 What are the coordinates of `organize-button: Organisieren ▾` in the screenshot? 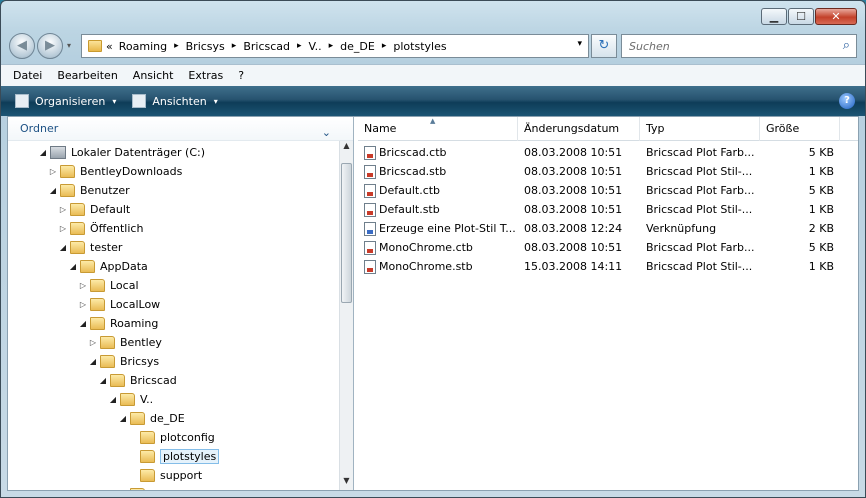 It's located at (65, 101).